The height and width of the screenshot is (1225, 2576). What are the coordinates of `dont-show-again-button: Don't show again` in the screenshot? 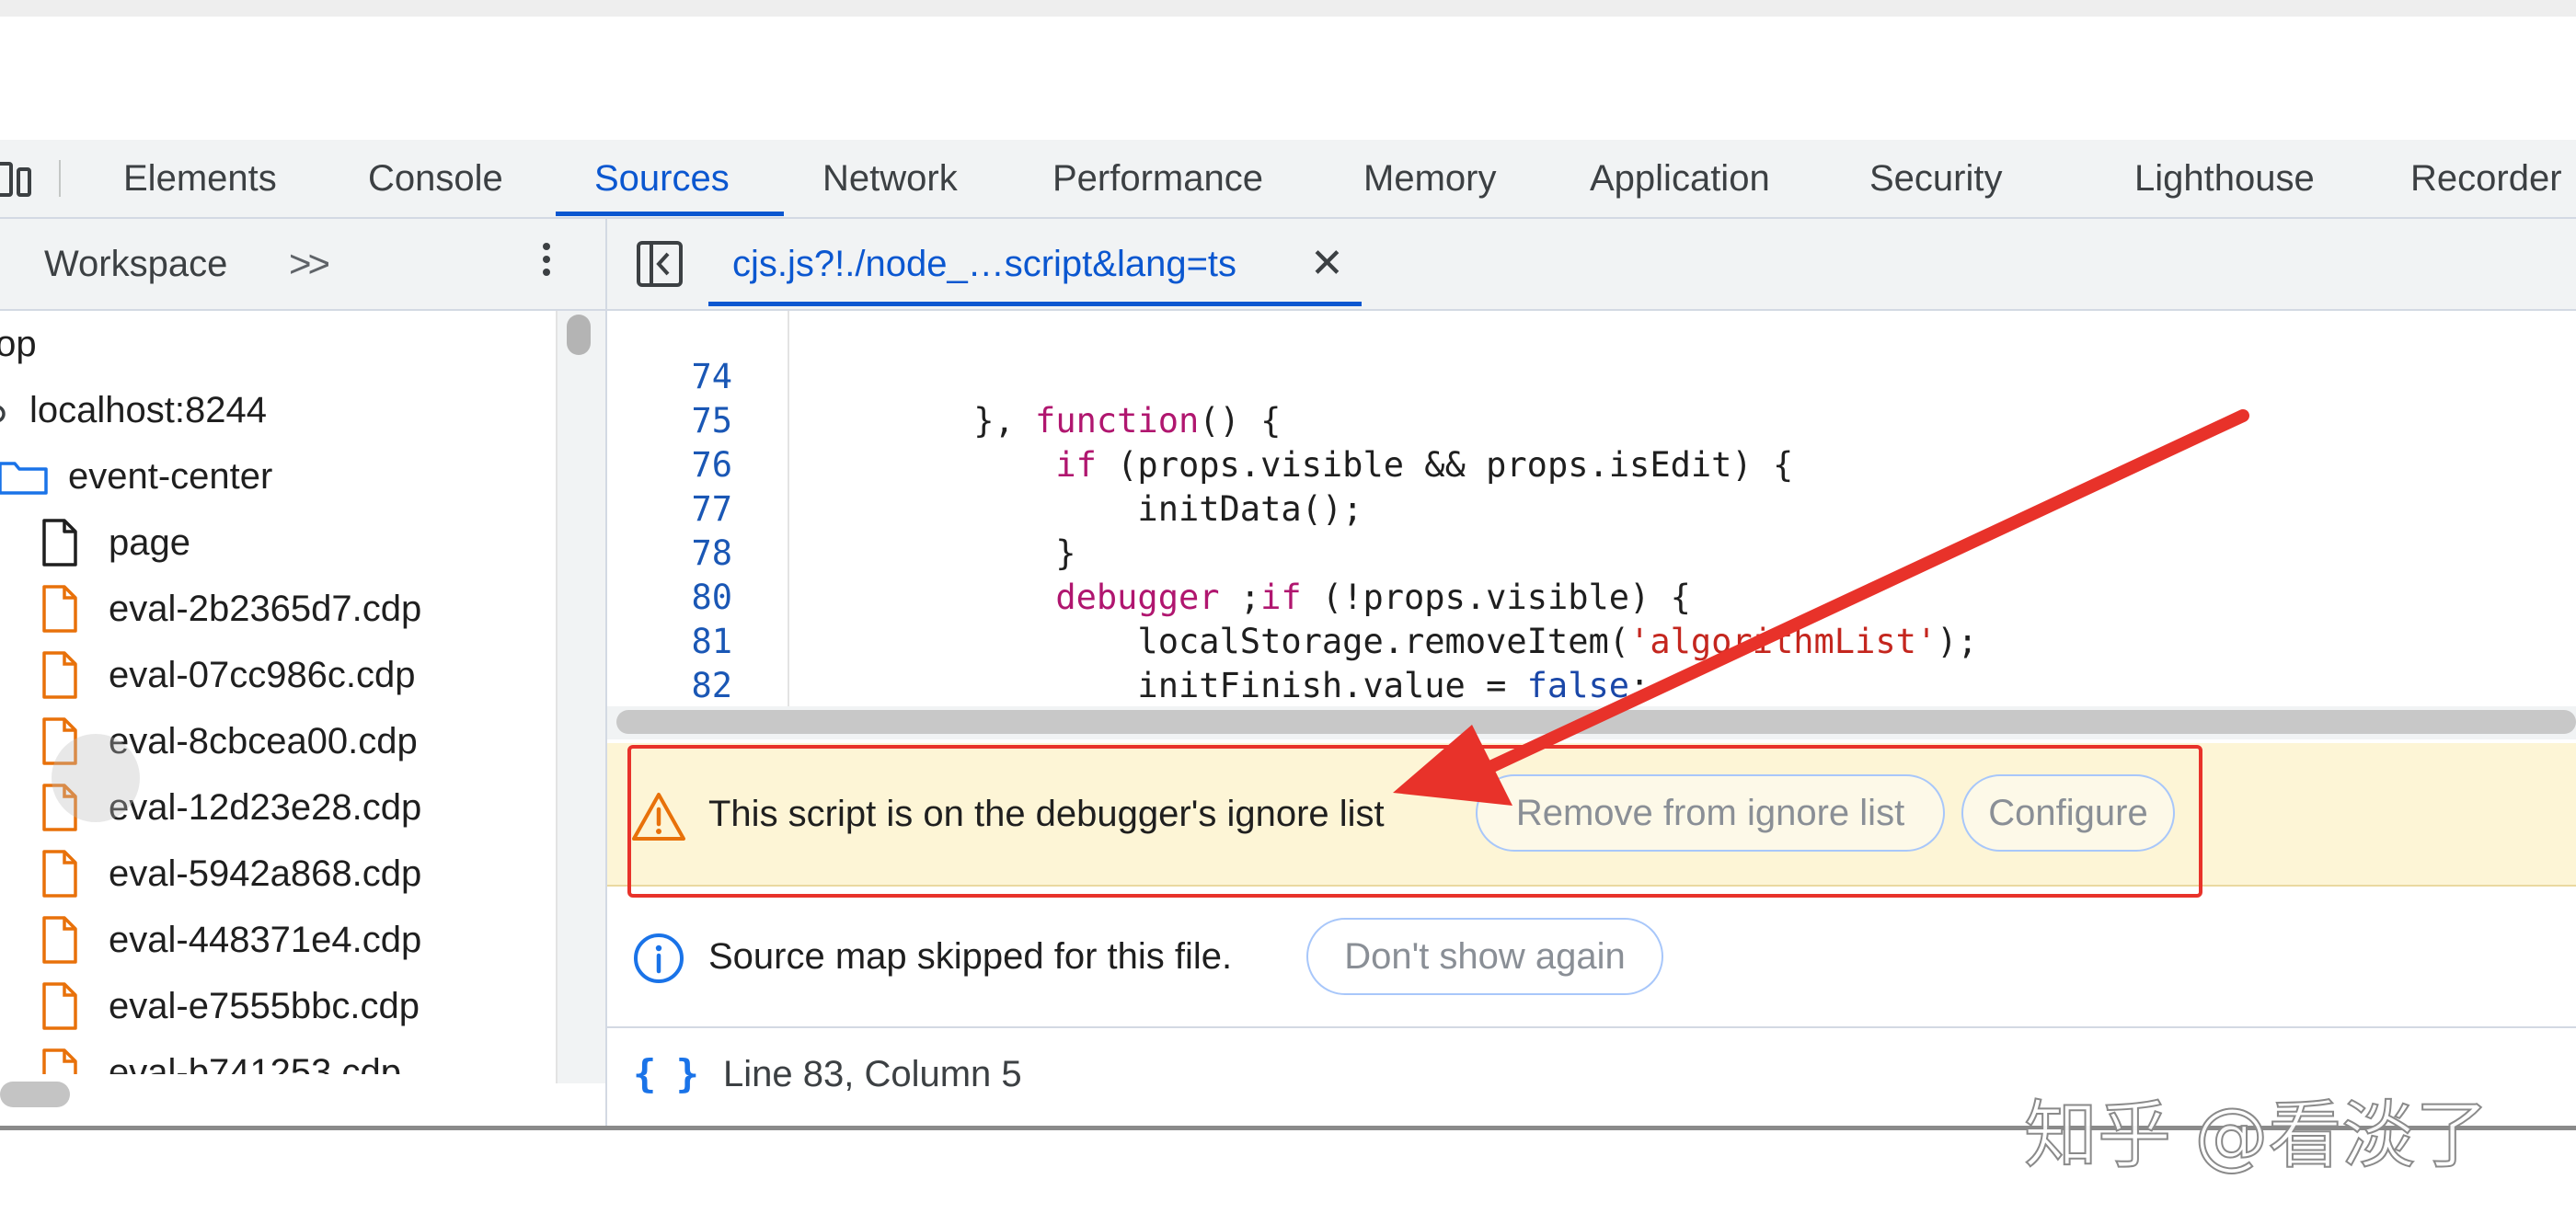 It's located at (1484, 956).